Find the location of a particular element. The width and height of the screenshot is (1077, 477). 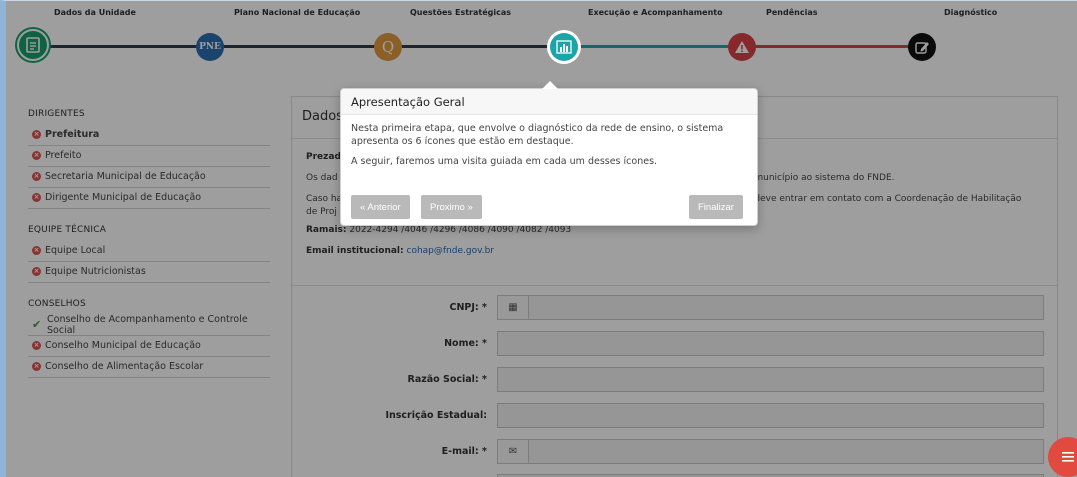

highlighted-bar-chart-icon is located at coordinates (564, 47).